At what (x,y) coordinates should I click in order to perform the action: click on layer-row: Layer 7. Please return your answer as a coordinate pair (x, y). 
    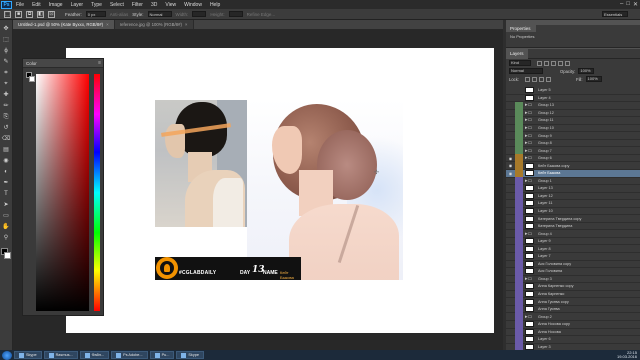
    Looking at the image, I should click on (573, 256).